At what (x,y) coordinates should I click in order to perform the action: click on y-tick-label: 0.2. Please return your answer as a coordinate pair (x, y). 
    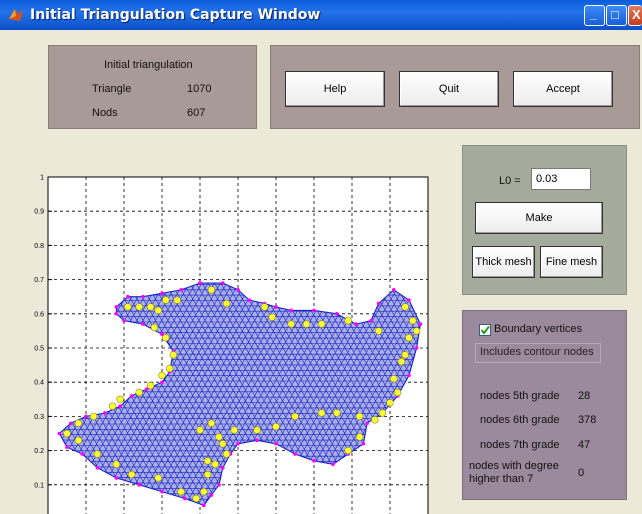
    Looking at the image, I should click on (39, 451).